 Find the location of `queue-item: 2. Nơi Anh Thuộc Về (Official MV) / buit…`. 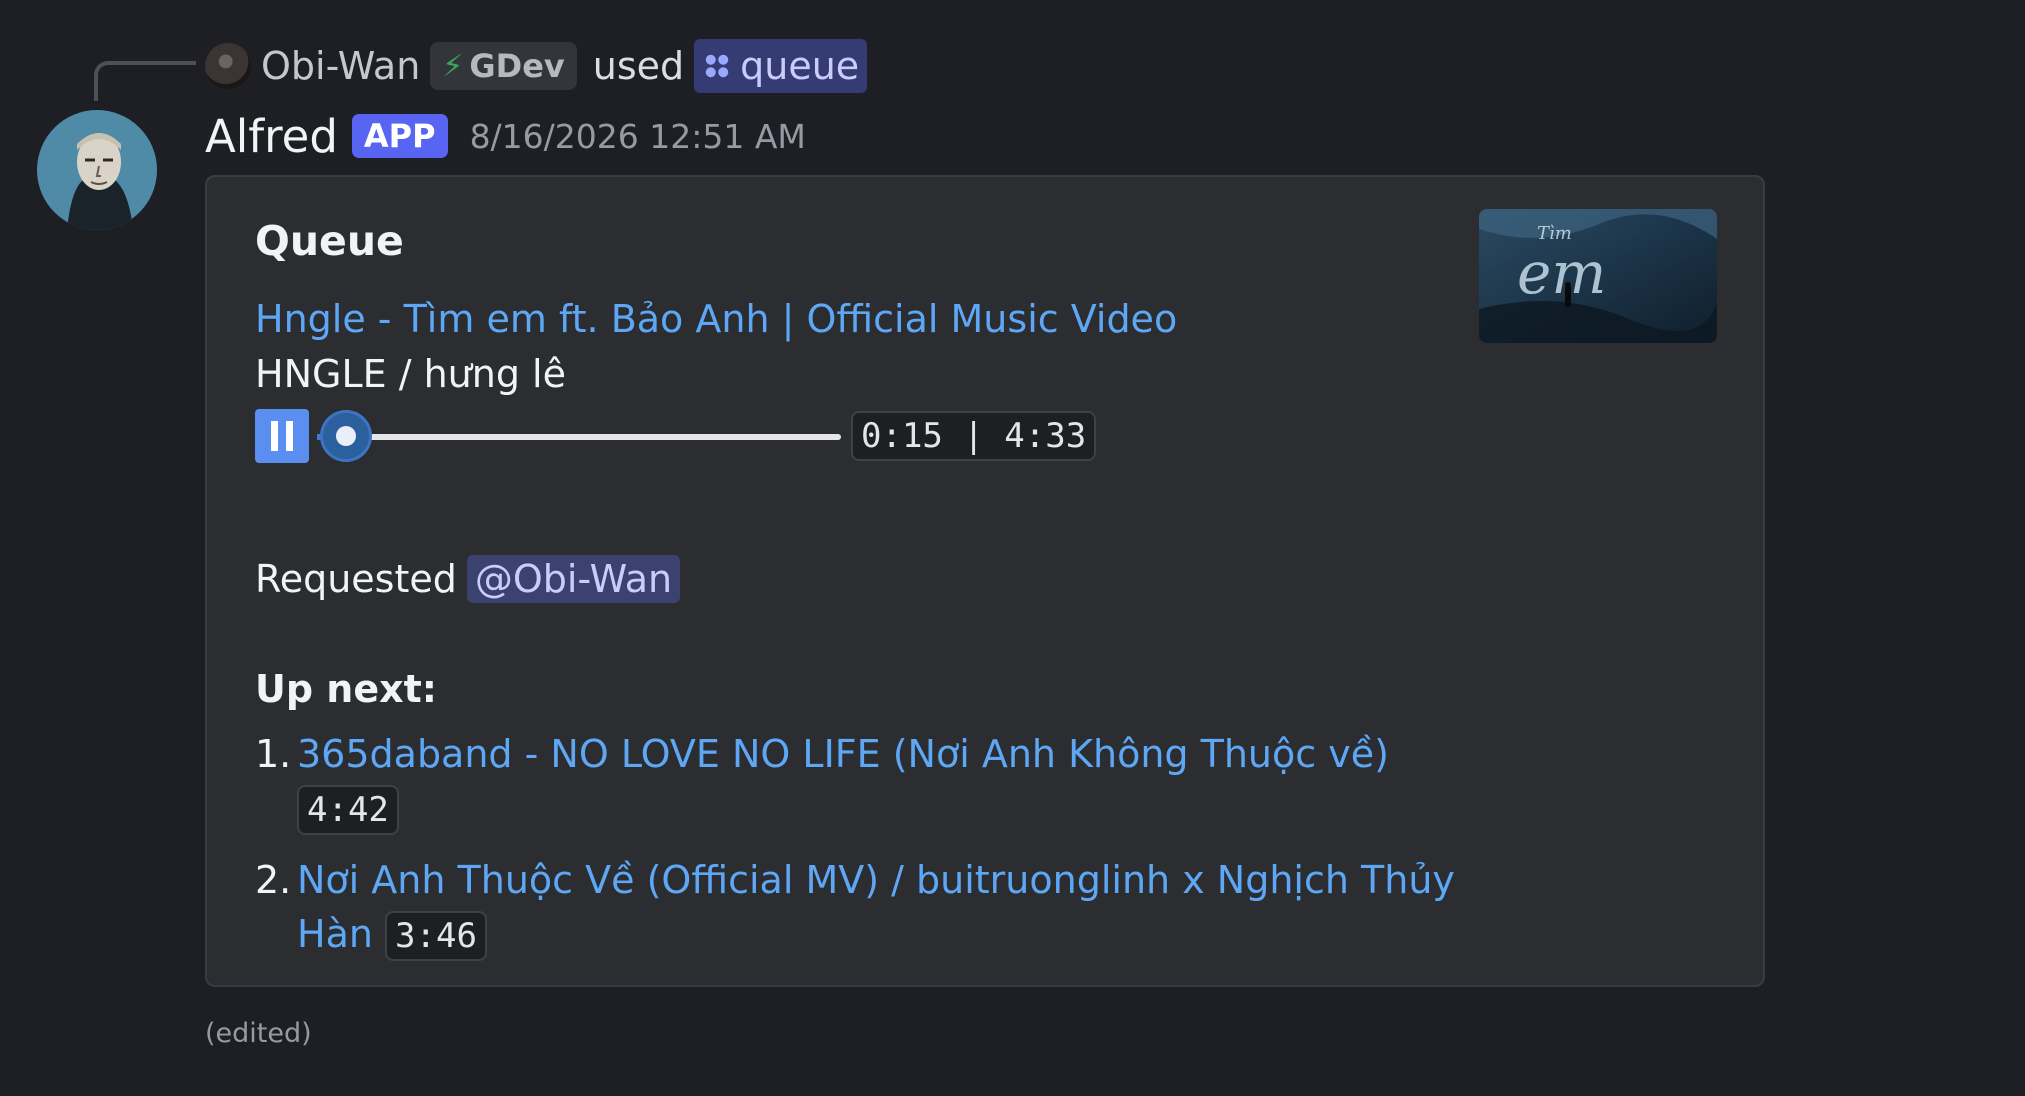

queue-item: 2. Nơi Anh Thuộc Về (Official MV) / buit… is located at coordinates (855, 908).